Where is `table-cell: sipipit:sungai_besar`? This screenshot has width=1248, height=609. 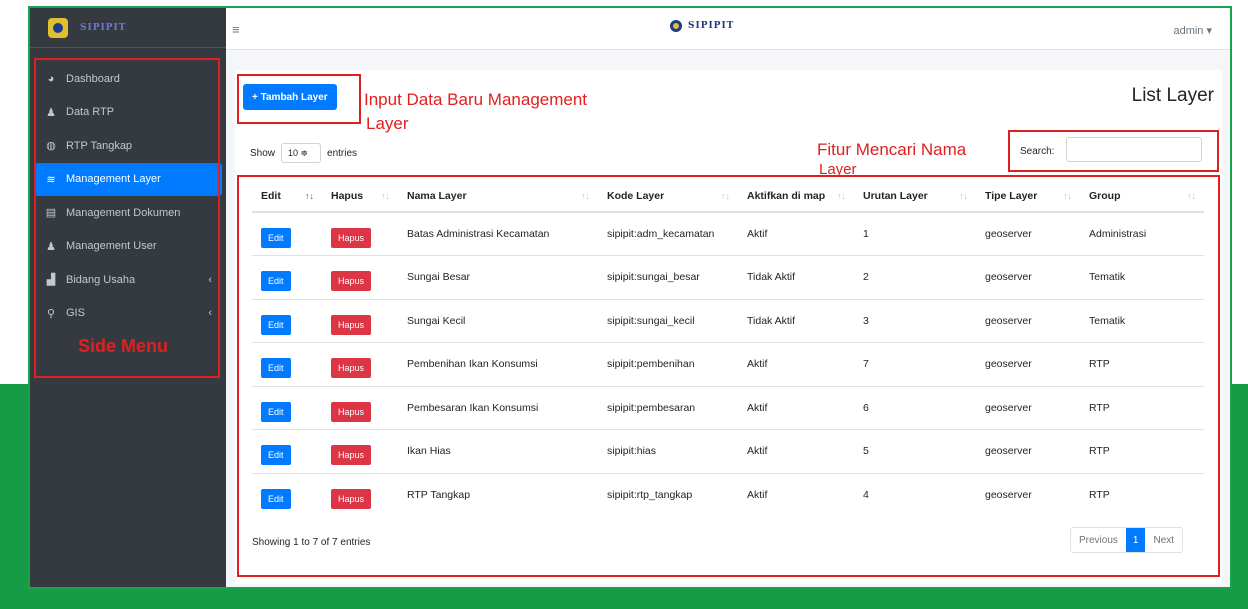 table-cell: sipipit:sungai_besar is located at coordinates (668, 277).